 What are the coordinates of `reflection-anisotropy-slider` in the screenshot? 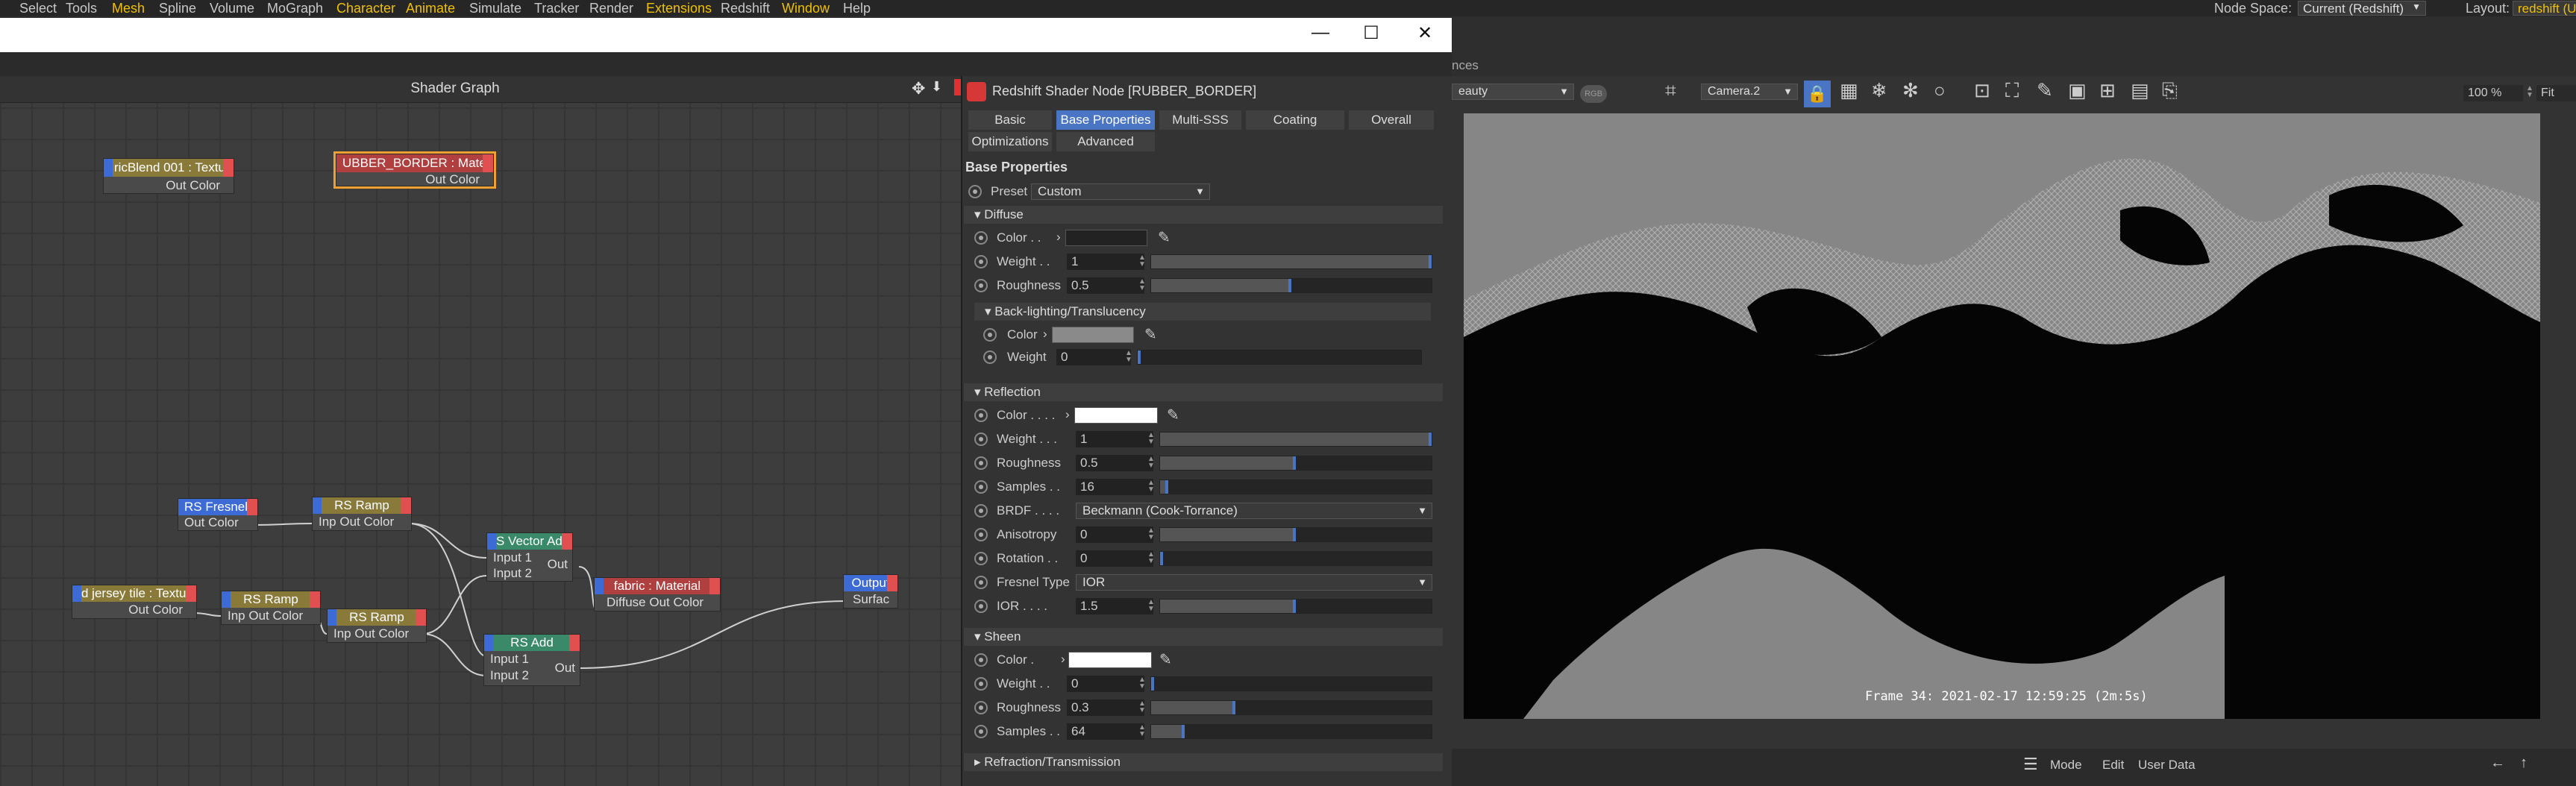 It's located at (1295, 534).